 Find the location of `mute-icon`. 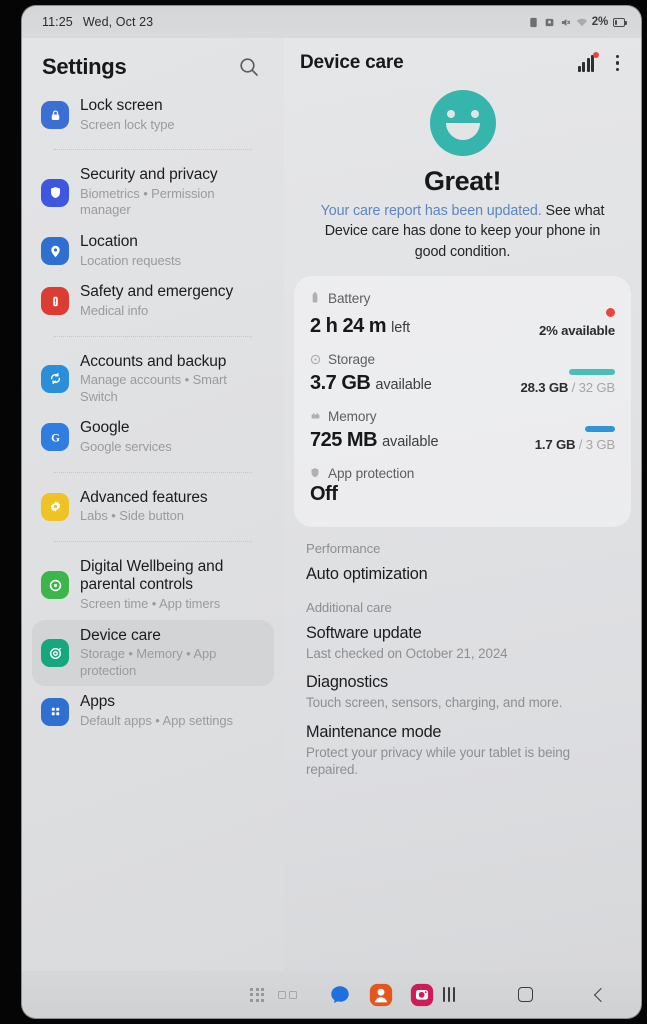

mute-icon is located at coordinates (565, 22).